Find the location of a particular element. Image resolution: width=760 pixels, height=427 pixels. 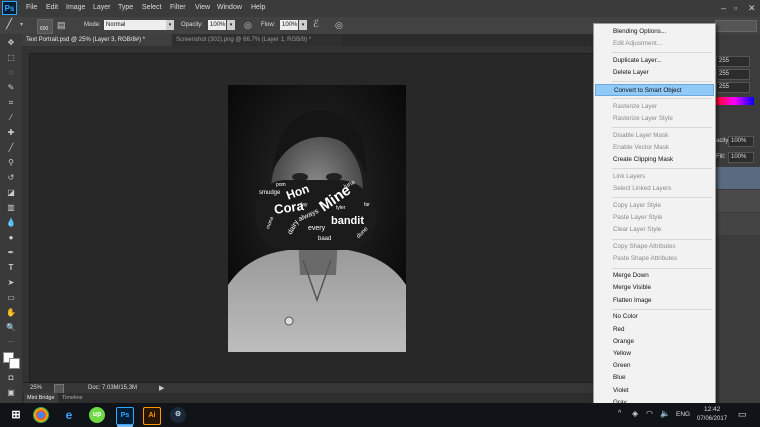

minimize-icon: – is located at coordinates (723, 8).